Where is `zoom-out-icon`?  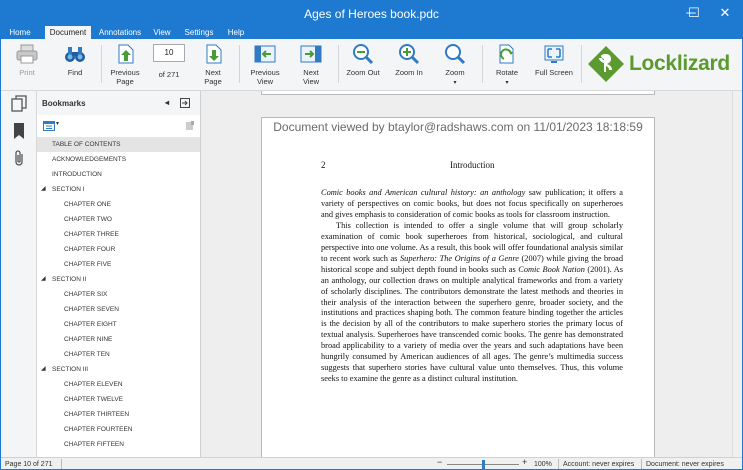 zoom-out-icon is located at coordinates (363, 54).